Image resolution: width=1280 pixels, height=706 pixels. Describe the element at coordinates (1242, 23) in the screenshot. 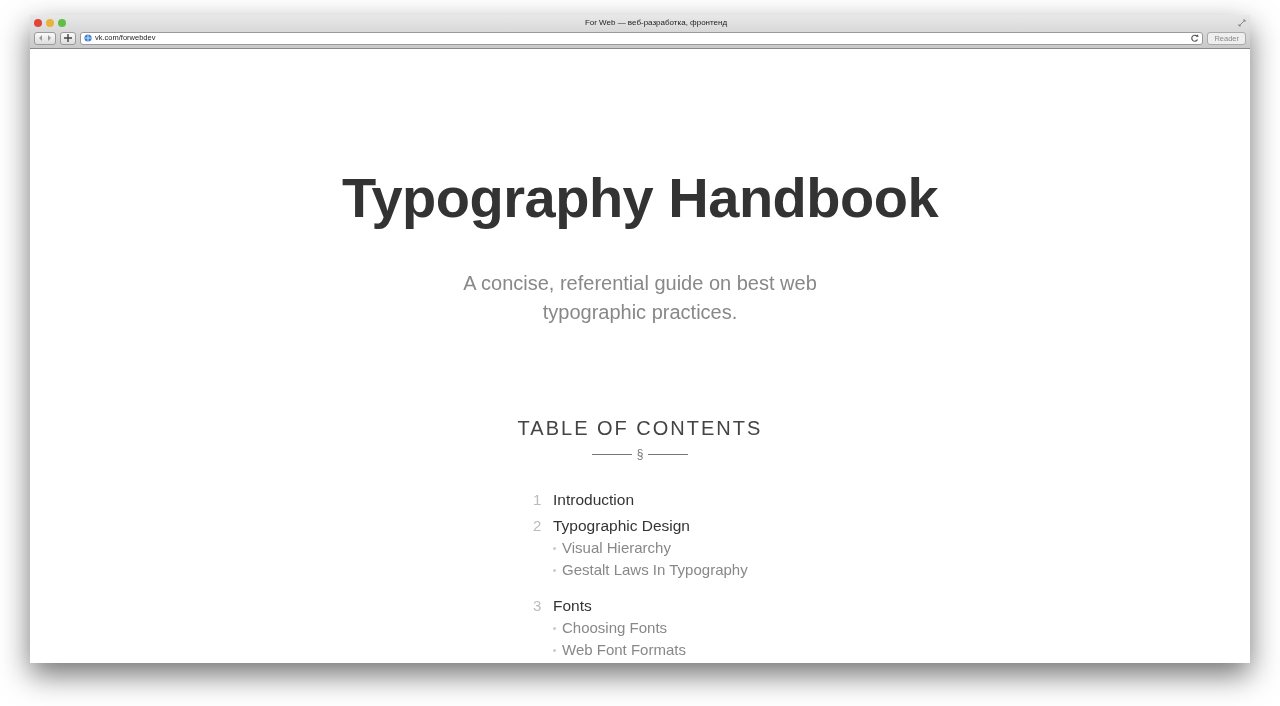

I see `fullscreen-icon` at that location.